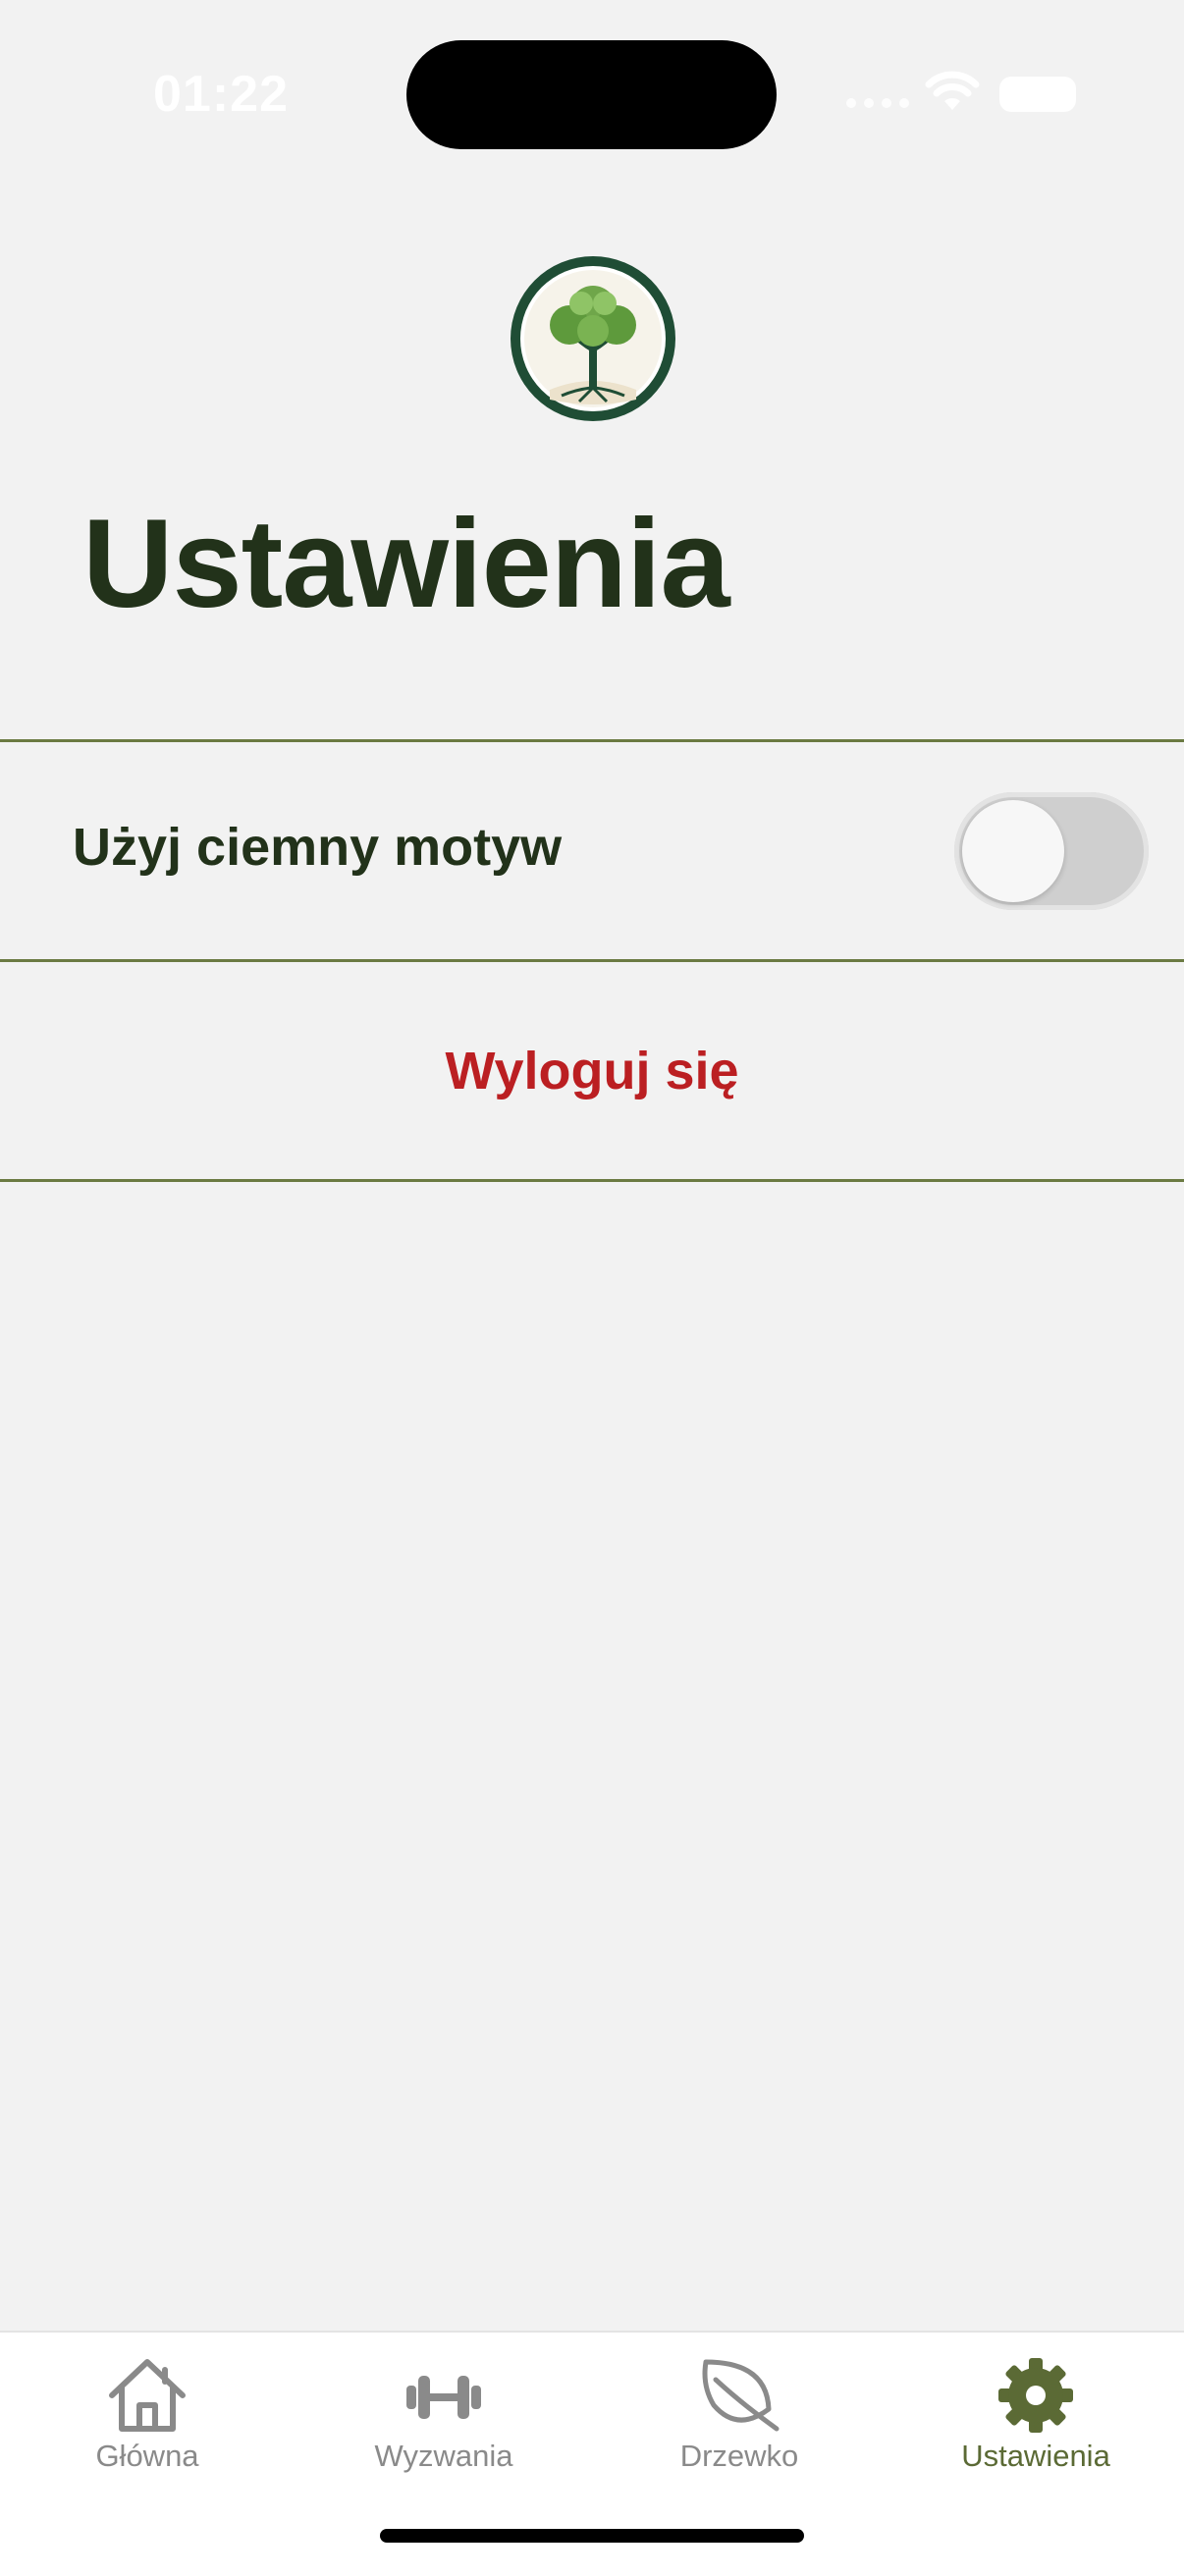 This screenshot has height=2576, width=1184. What do you see at coordinates (318, 847) in the screenshot?
I see `dark-mode-label: Użyj ciemny motyw` at bounding box center [318, 847].